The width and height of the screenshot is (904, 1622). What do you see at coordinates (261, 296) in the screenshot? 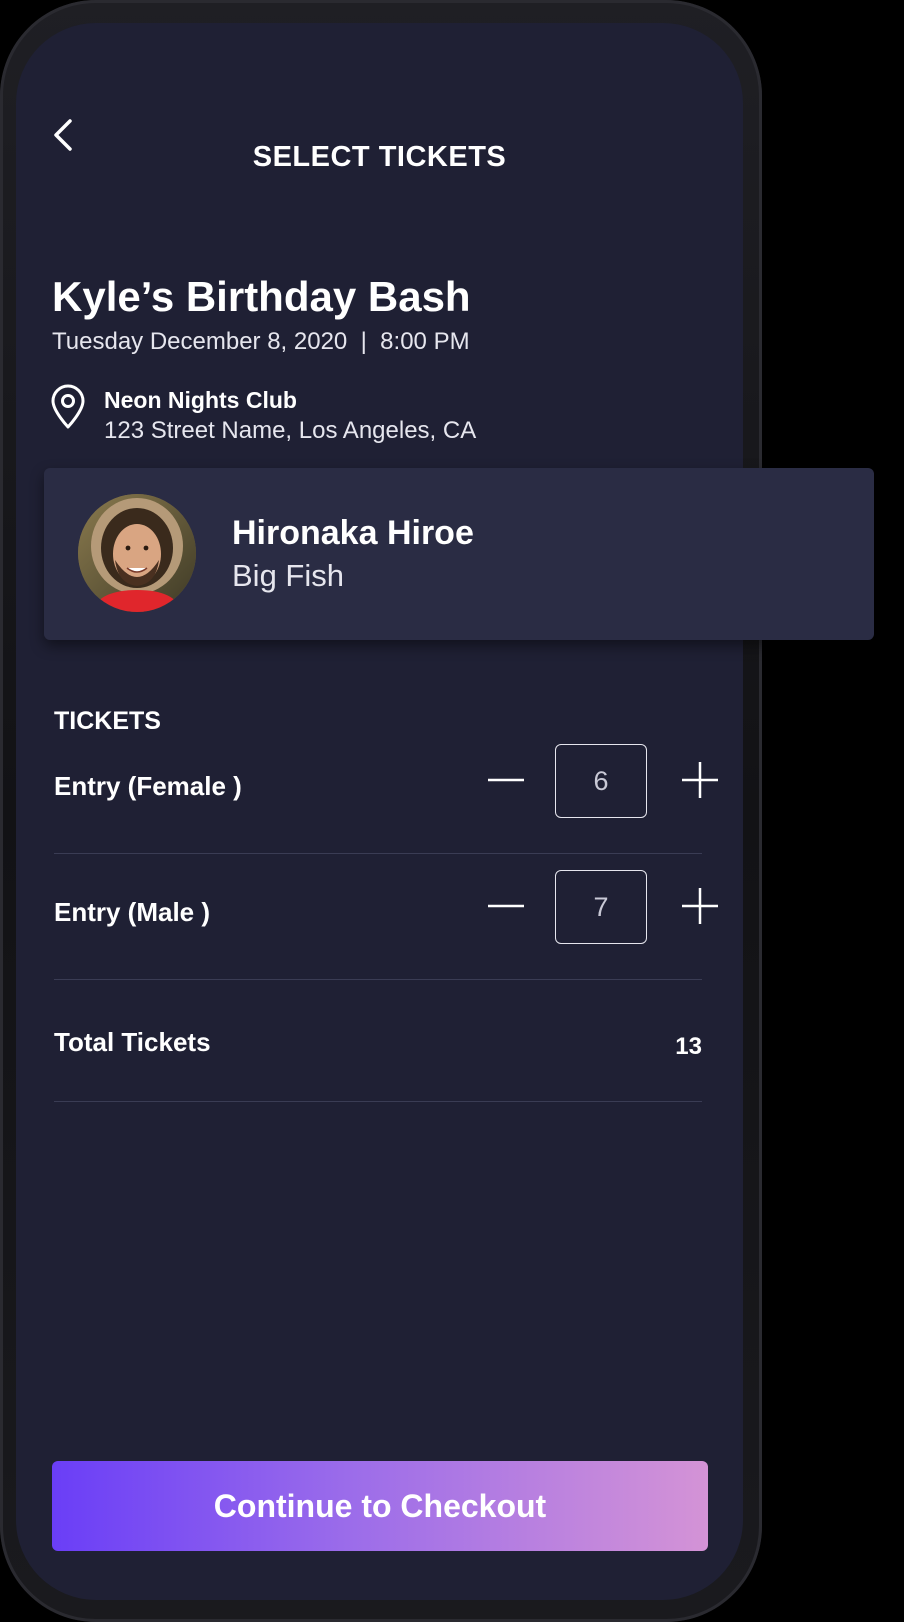
I see `event-title: Kyle’s Birthday Bash` at bounding box center [261, 296].